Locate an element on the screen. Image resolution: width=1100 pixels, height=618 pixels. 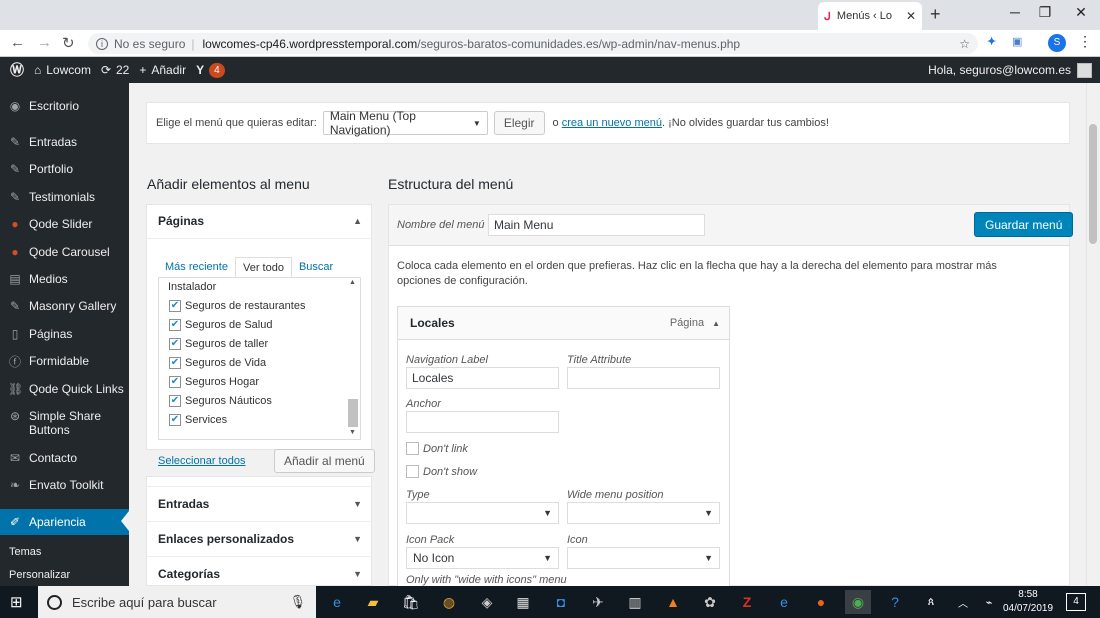
network-icon: ⌁ is located at coordinates (989, 602).